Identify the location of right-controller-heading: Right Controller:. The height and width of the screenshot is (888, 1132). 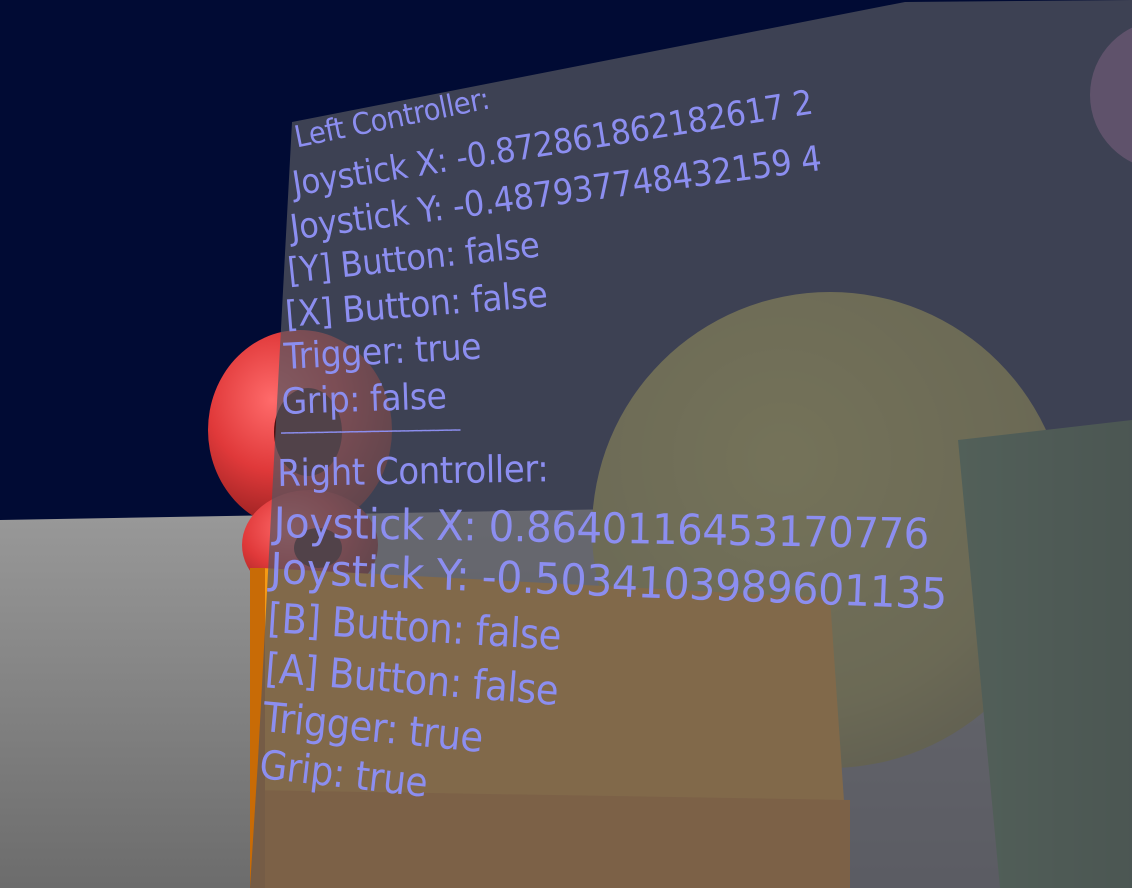
(412, 471).